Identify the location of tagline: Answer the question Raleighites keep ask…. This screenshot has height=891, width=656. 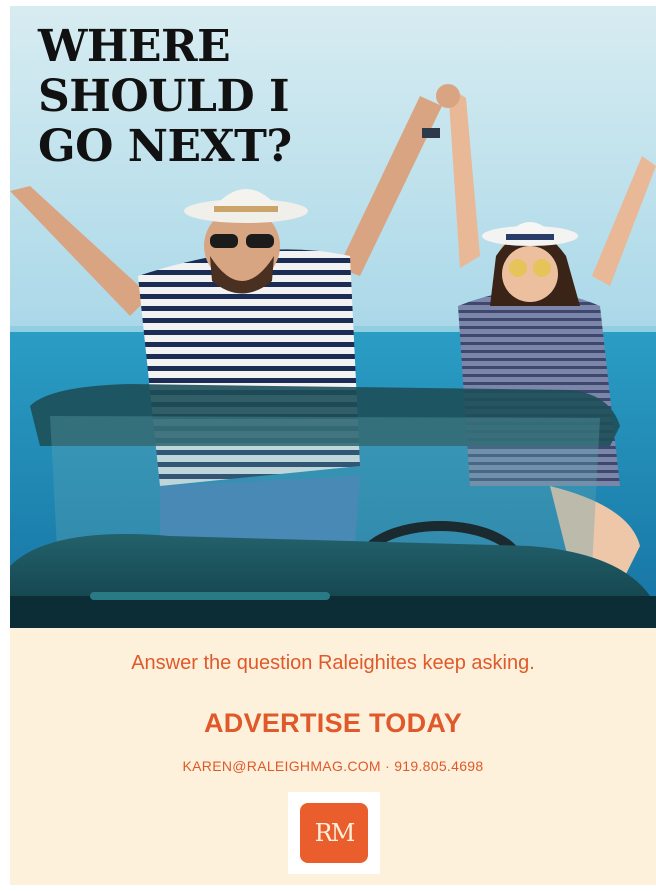
(333, 663).